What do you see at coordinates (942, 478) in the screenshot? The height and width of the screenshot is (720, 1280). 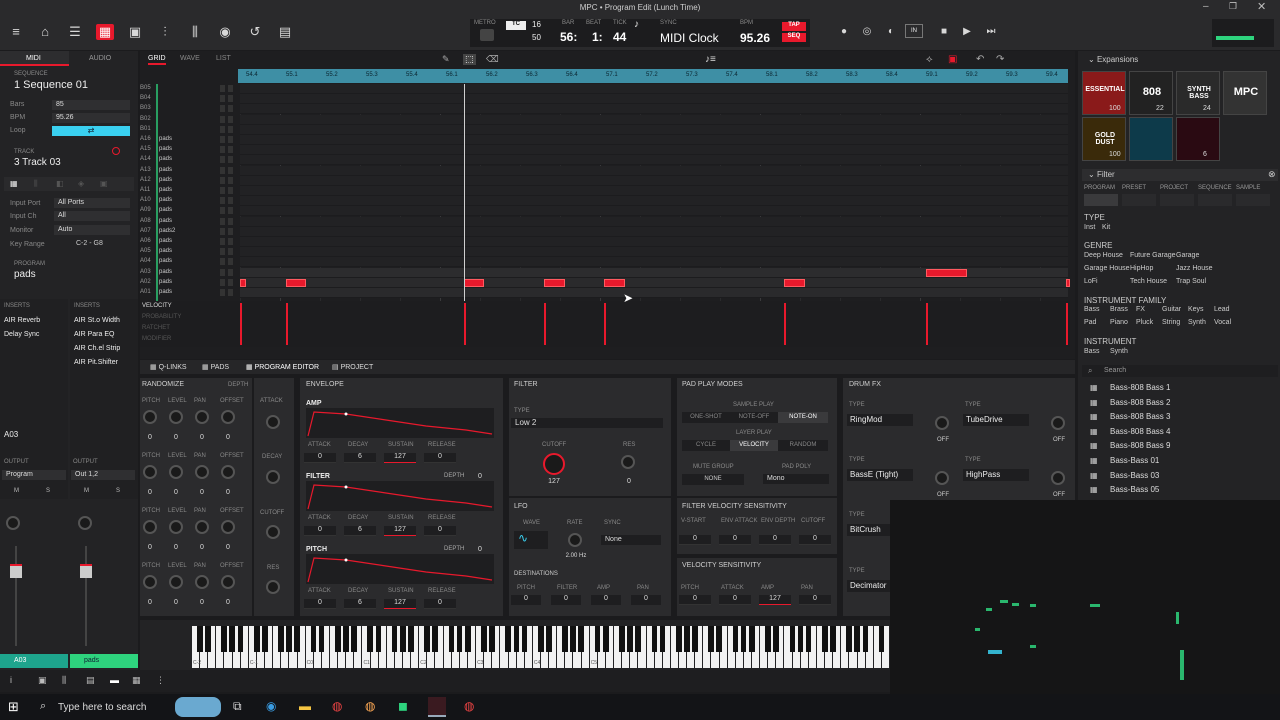 I see `fx-mix-knob` at bounding box center [942, 478].